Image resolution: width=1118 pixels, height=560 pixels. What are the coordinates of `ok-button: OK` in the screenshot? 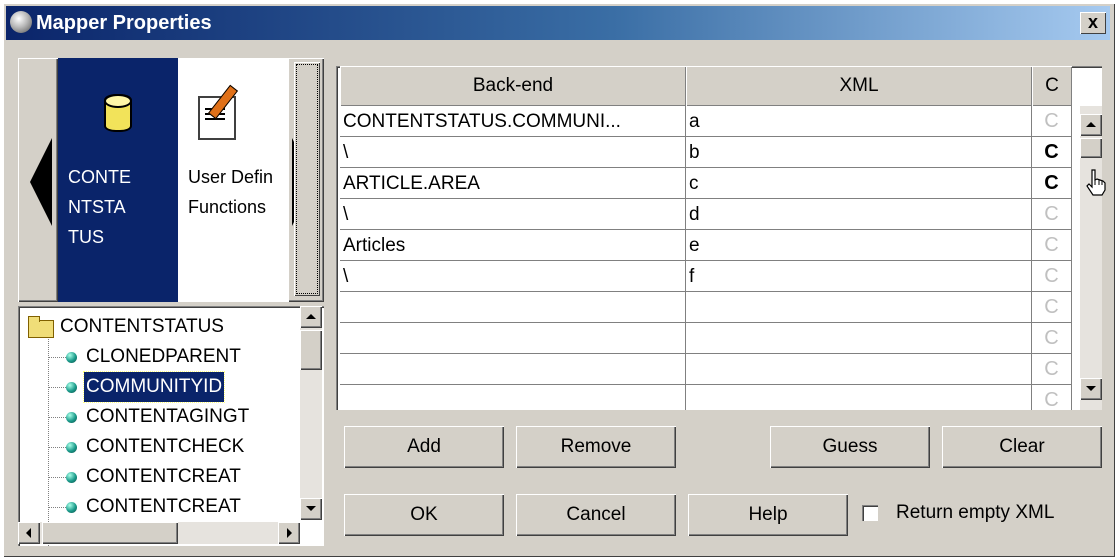 It's located at (424, 515).